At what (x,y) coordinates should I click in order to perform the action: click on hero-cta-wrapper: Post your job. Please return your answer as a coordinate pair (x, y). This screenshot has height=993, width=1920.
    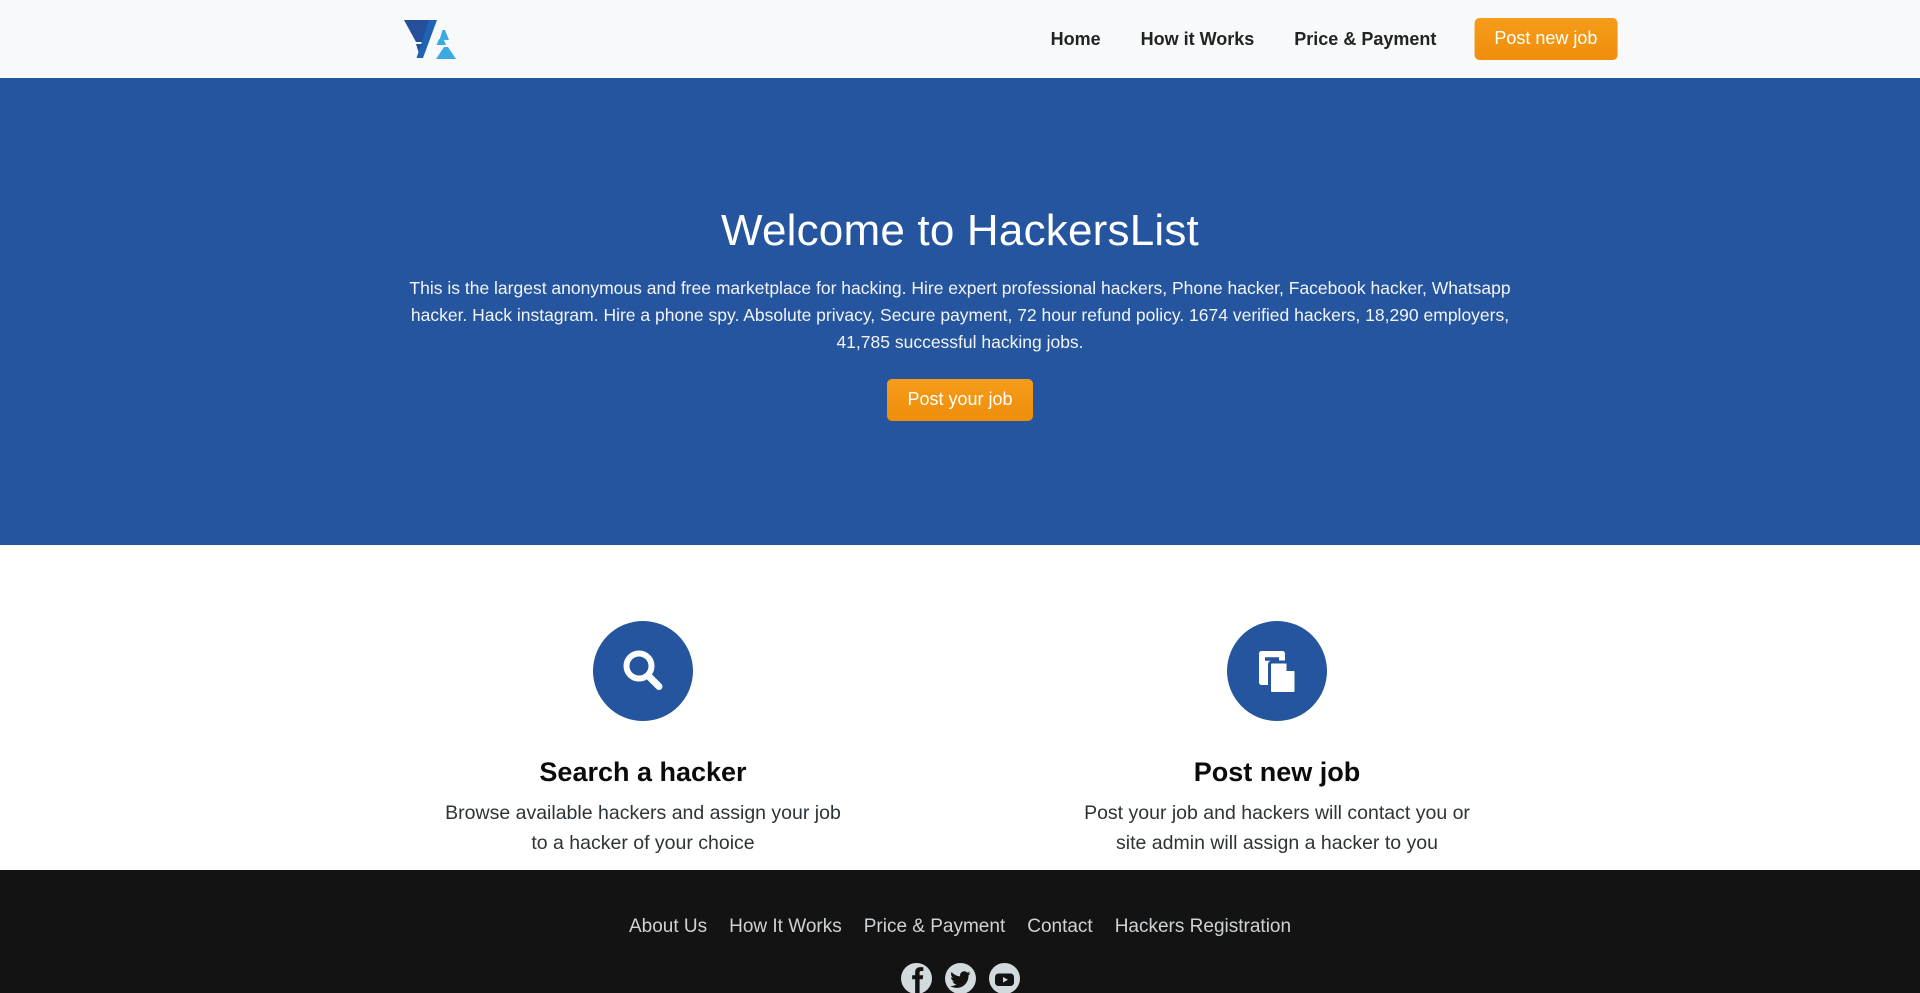
    Looking at the image, I should click on (960, 400).